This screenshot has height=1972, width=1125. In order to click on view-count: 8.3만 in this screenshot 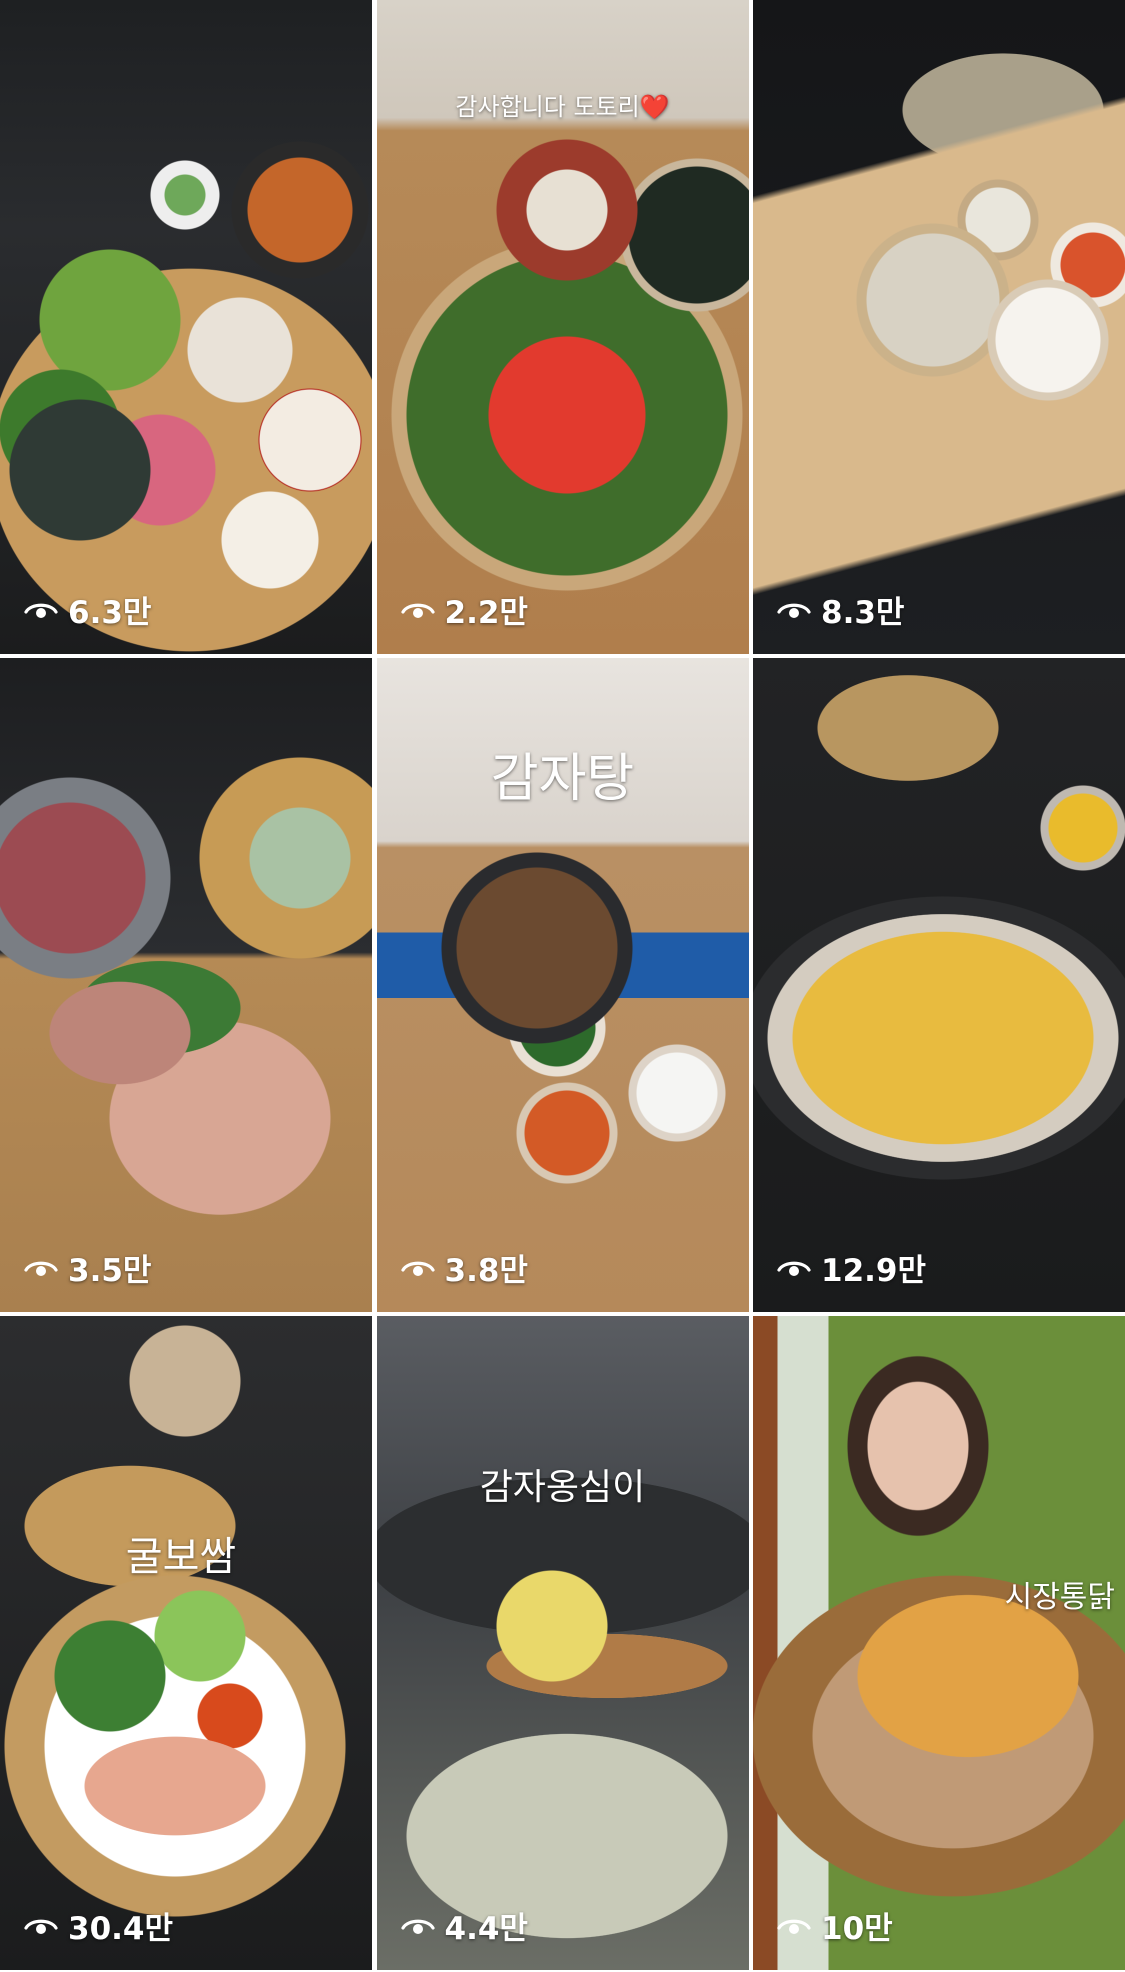, I will do `click(840, 609)`.